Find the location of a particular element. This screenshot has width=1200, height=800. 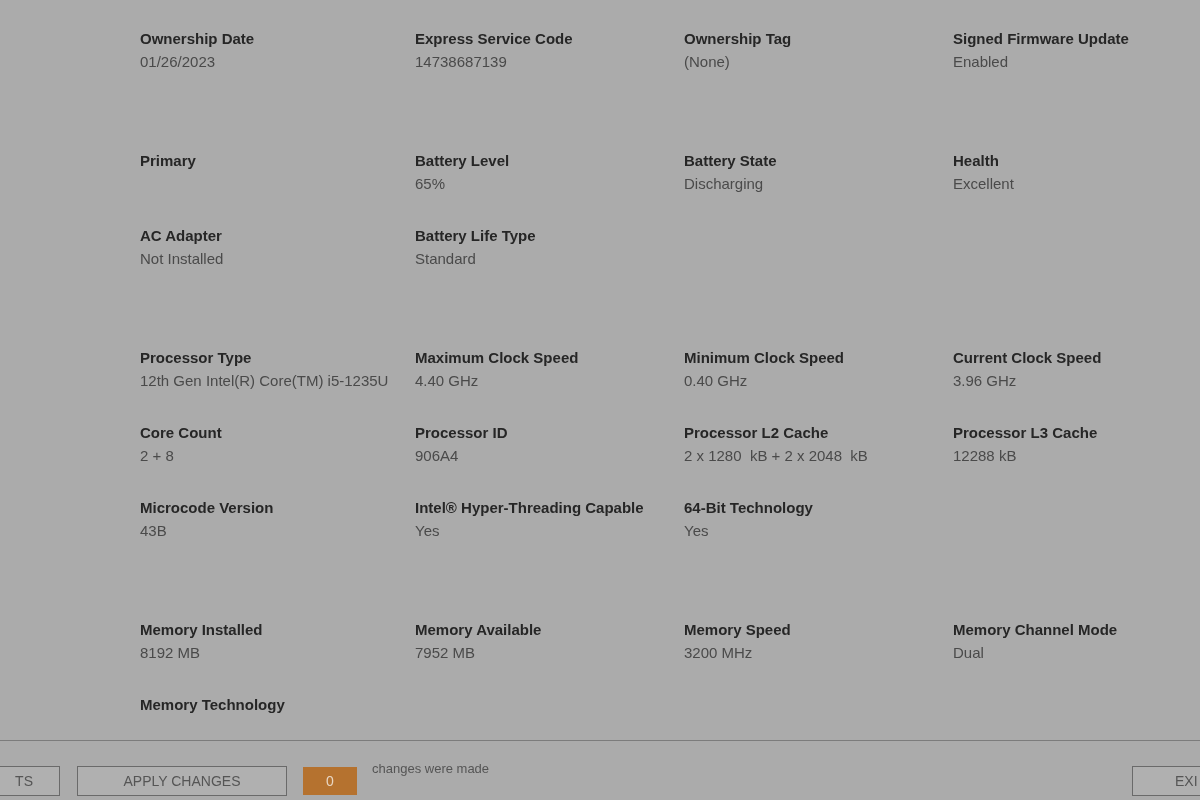

field-value: 2 + 8 is located at coordinates (157, 456).